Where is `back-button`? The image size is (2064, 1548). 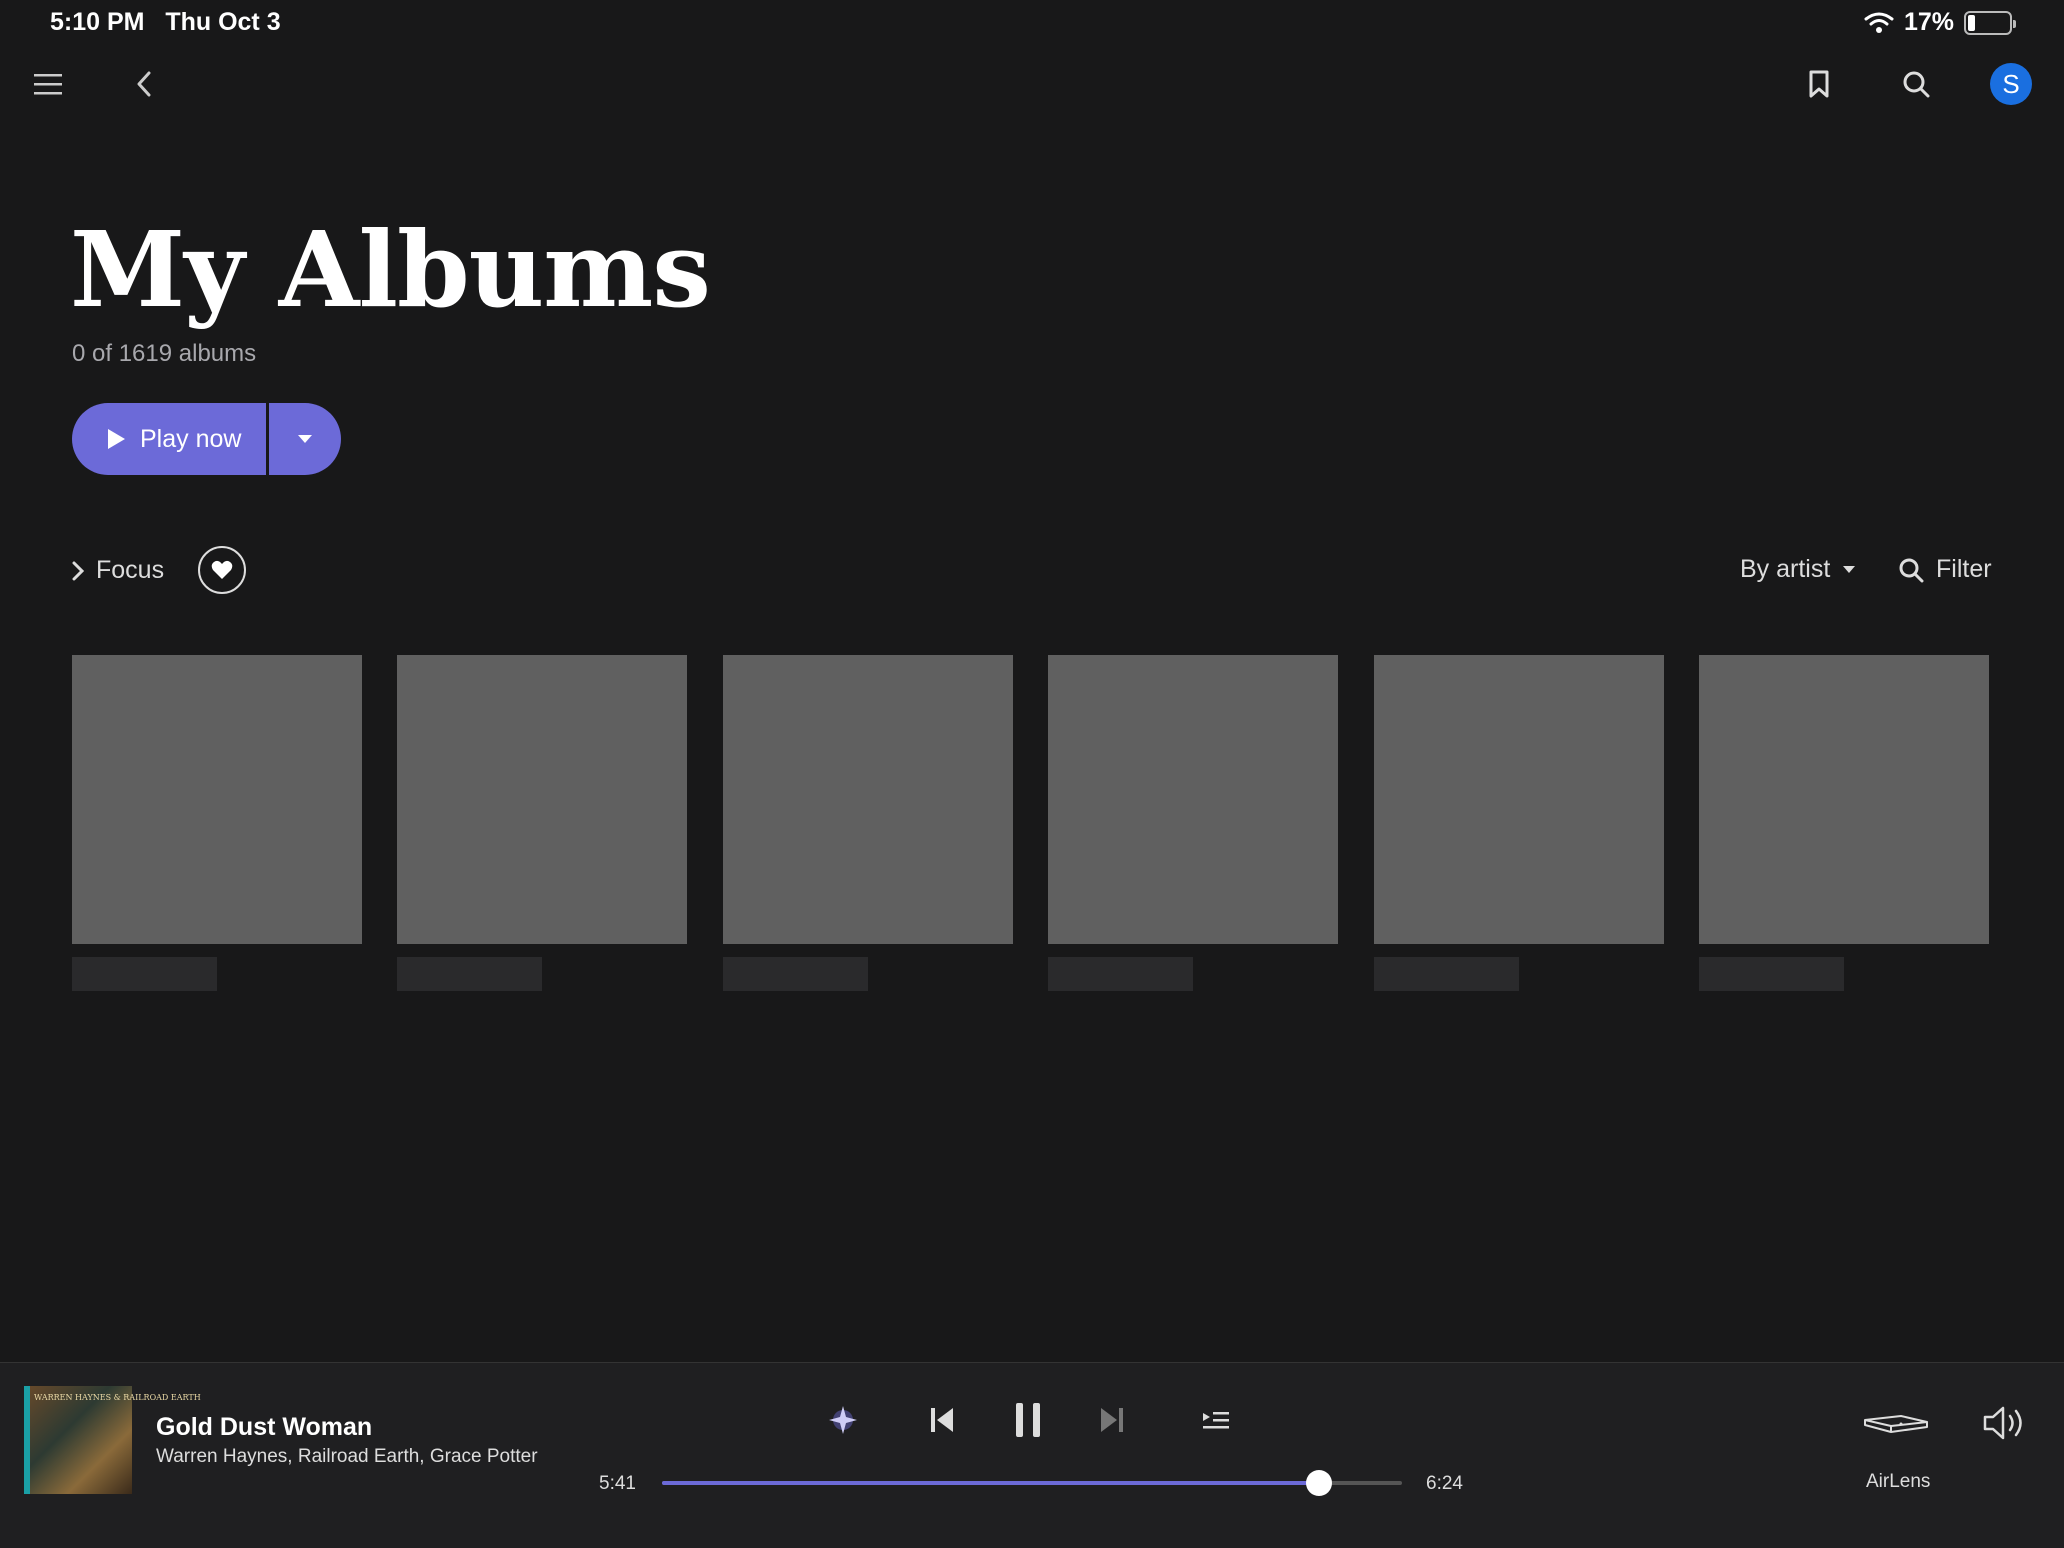
back-button is located at coordinates (144, 84).